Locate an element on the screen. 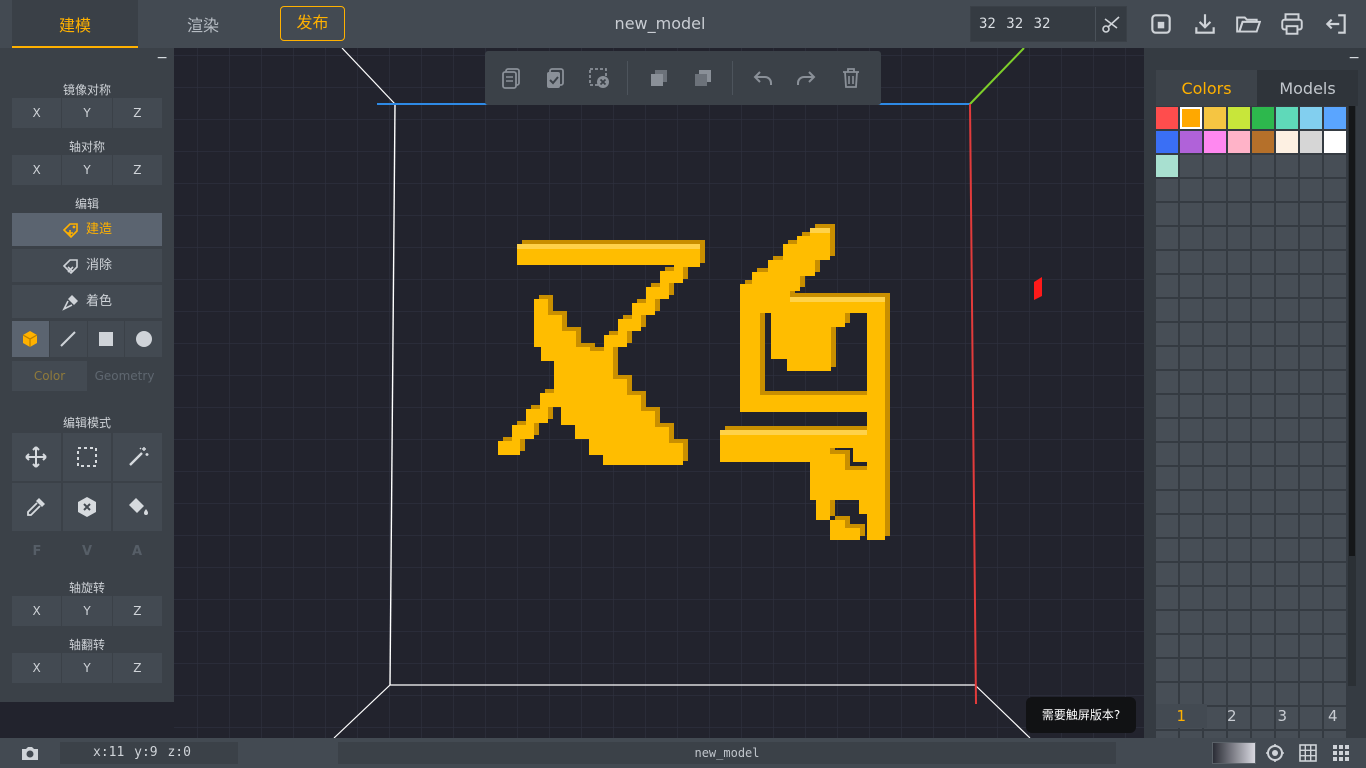 Image resolution: width=1366 pixels, height=768 pixels. grid-icon is located at coordinates (1308, 753).